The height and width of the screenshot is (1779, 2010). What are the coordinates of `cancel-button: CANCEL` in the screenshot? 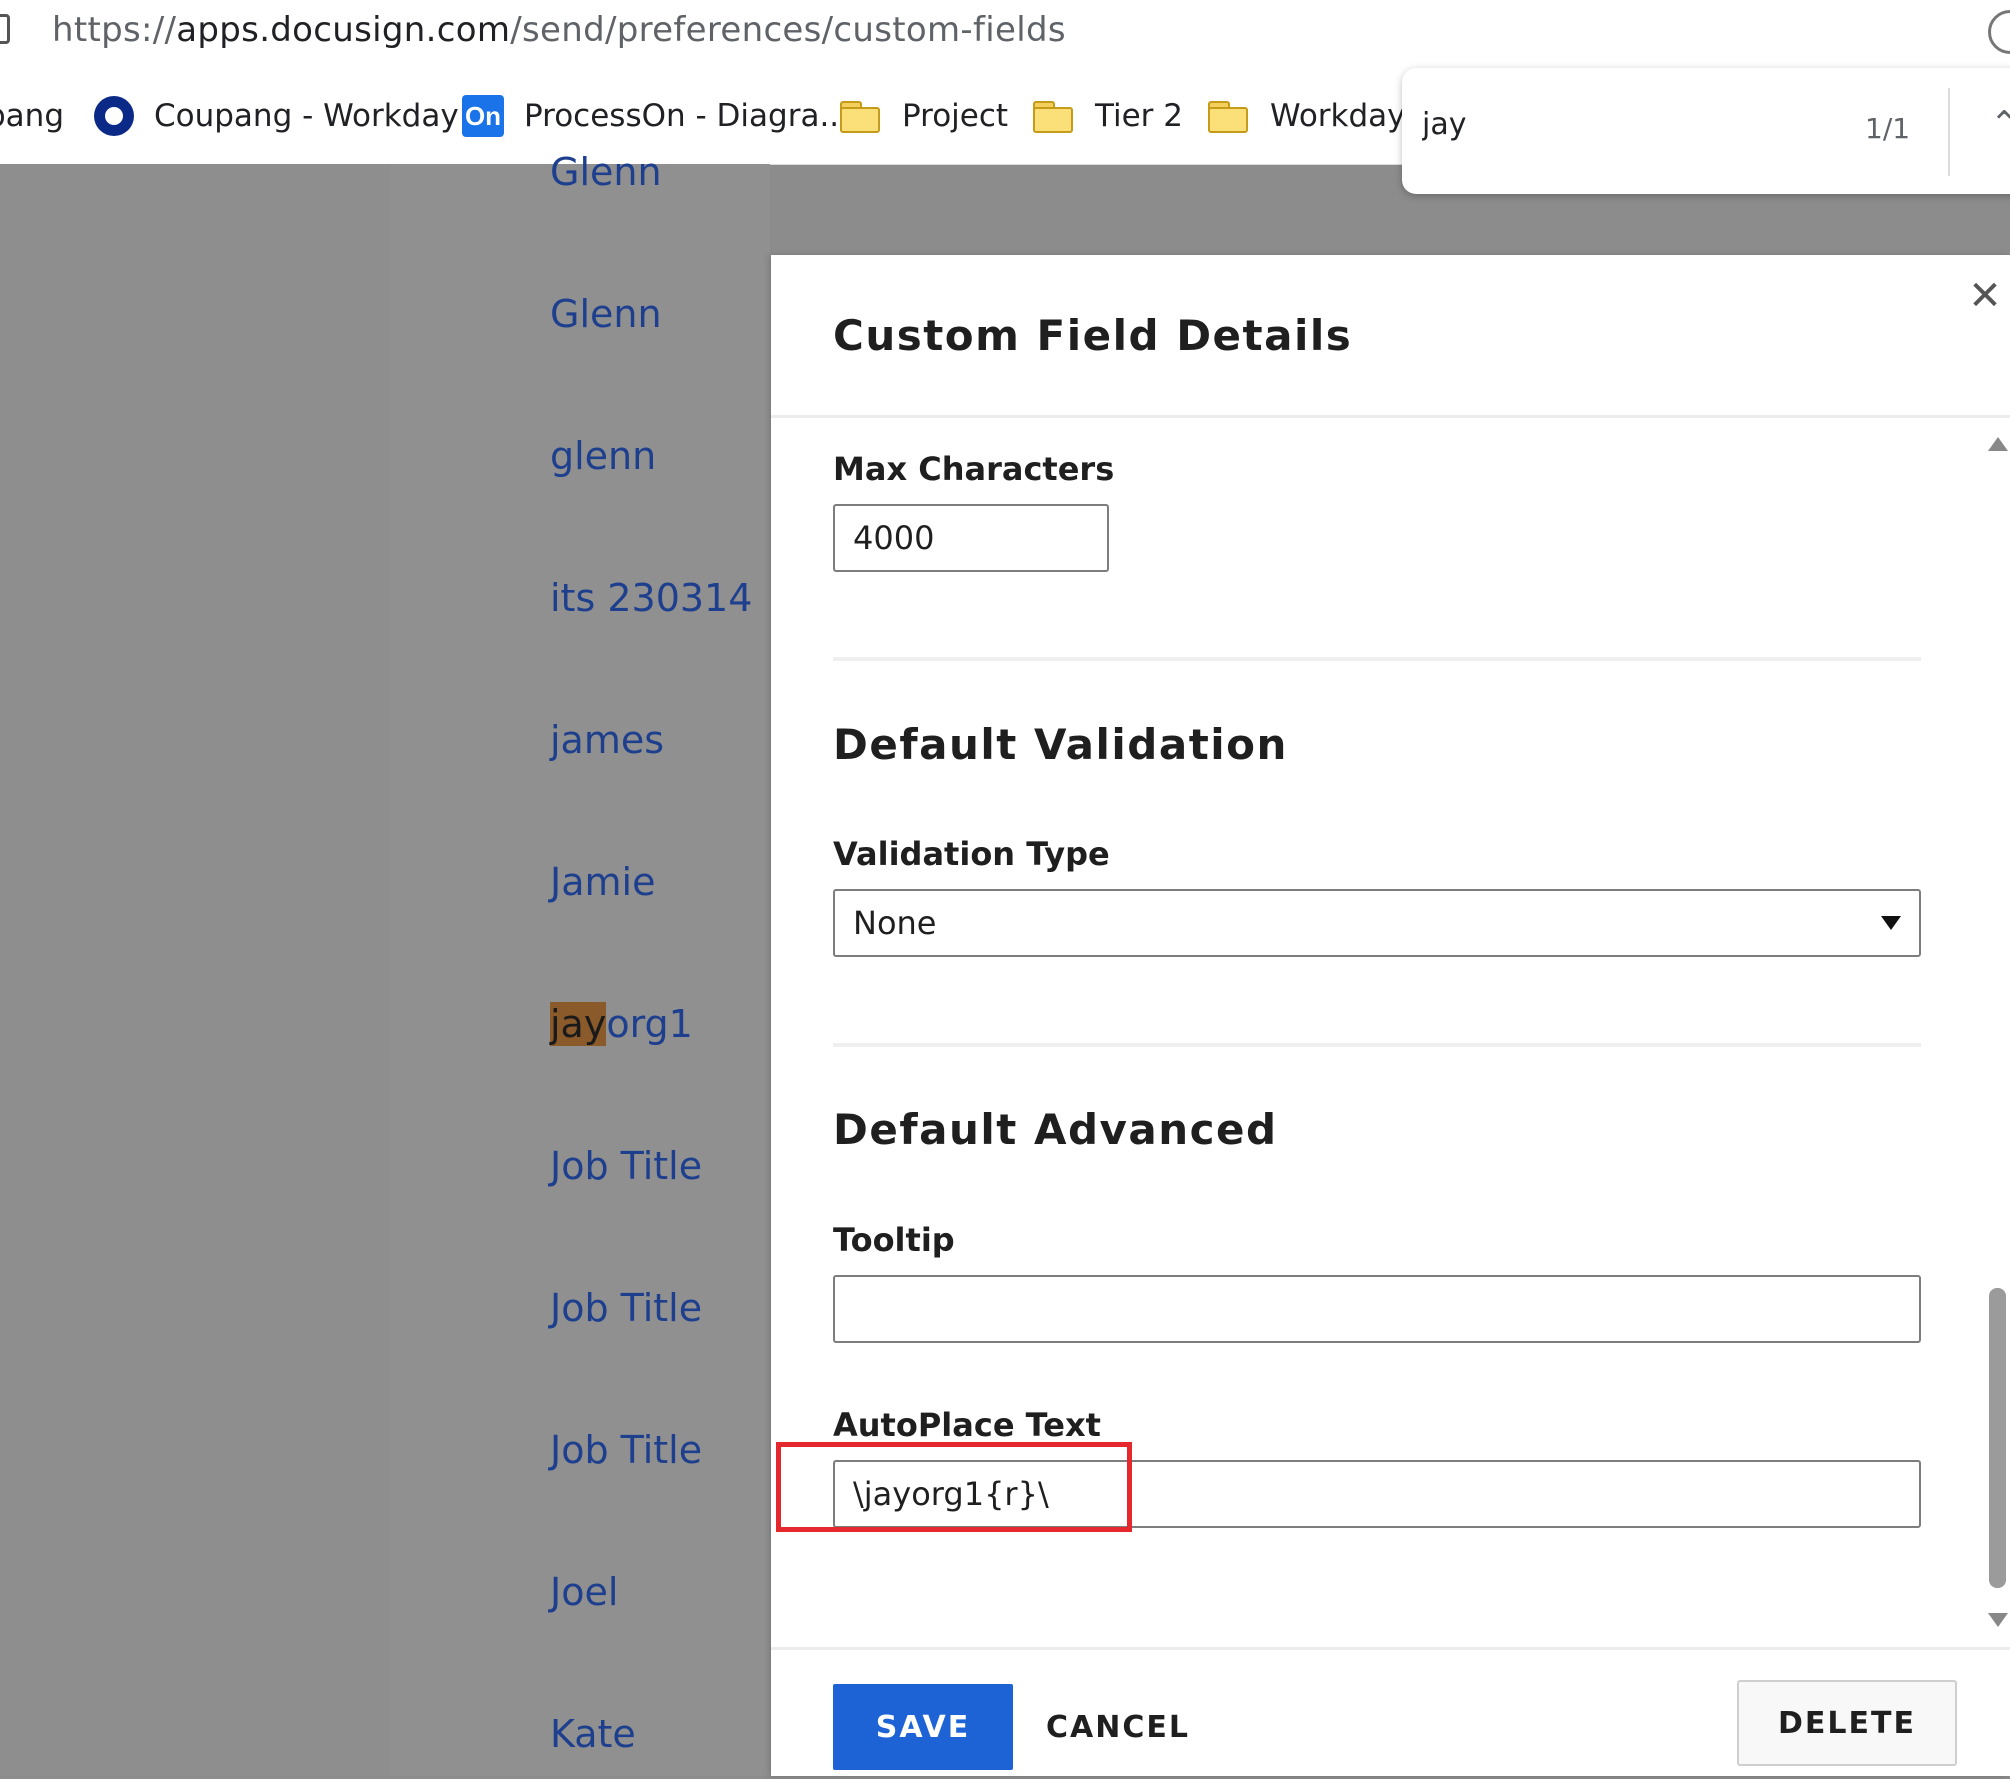 It's located at (1118, 1727).